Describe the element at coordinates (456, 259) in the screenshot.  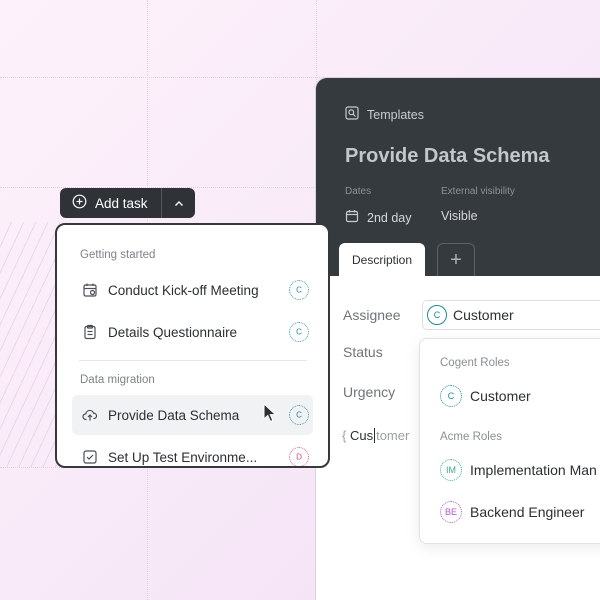
I see `add-tab-button: +` at that location.